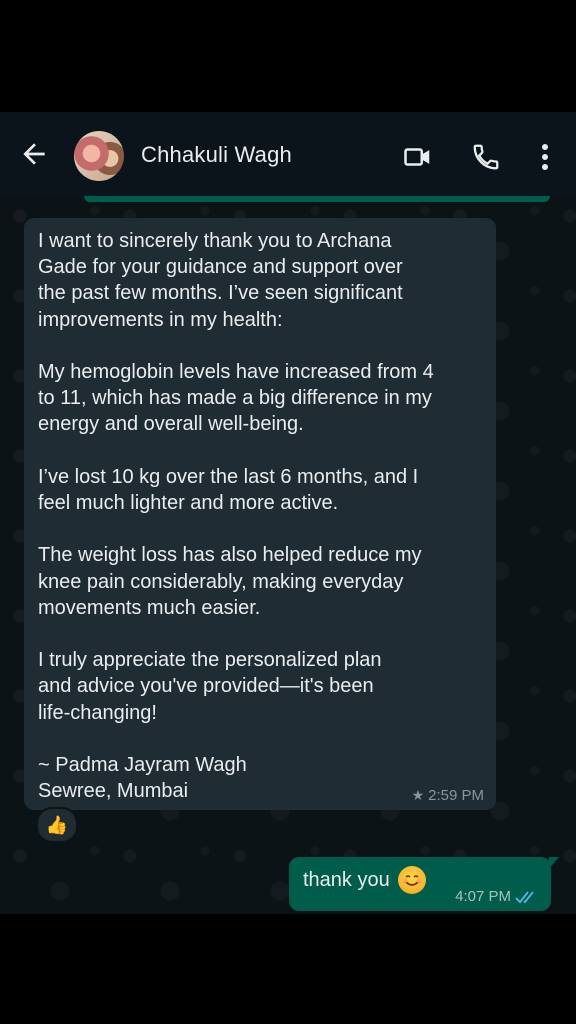 The height and width of the screenshot is (1024, 576). Describe the element at coordinates (418, 157) in the screenshot. I see `video-call-icon` at that location.